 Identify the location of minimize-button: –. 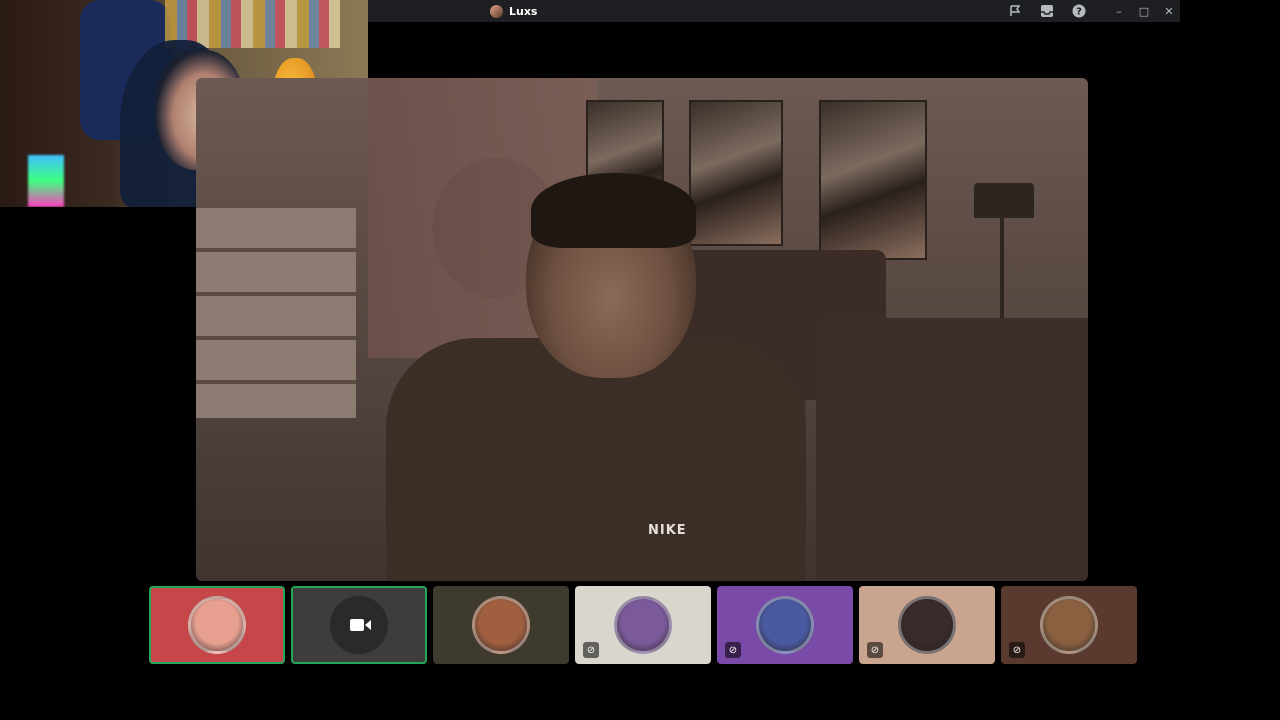
(1119, 11).